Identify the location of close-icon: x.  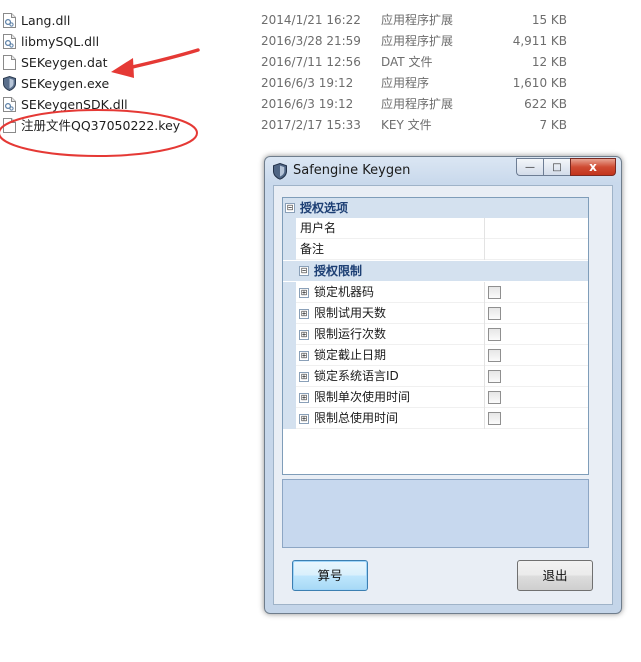
(593, 167).